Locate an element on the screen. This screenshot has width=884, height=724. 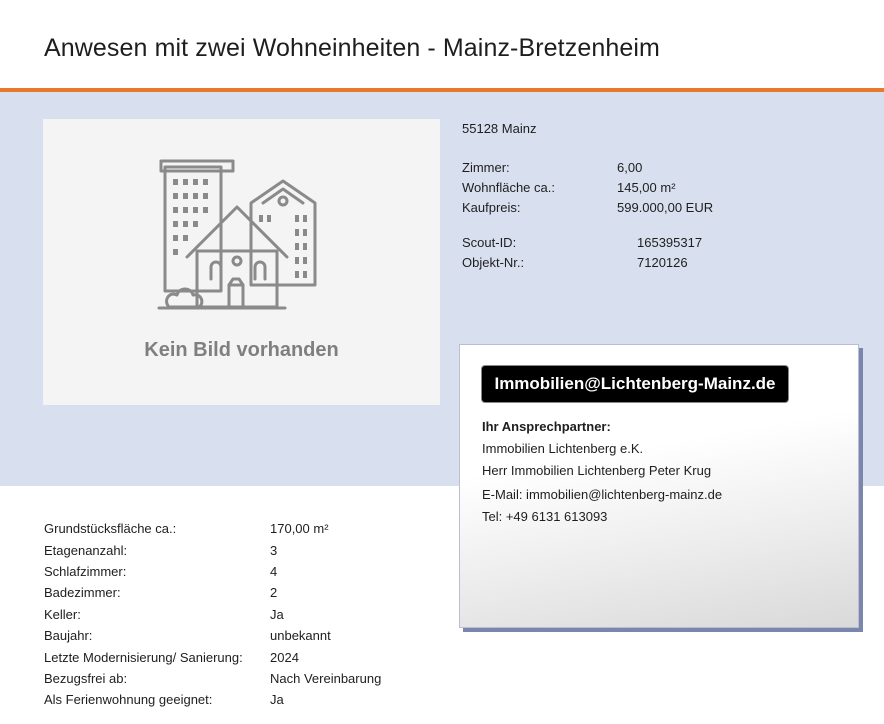
contact-company: Immobilien Lichtenberg e.K. is located at coordinates (563, 448).